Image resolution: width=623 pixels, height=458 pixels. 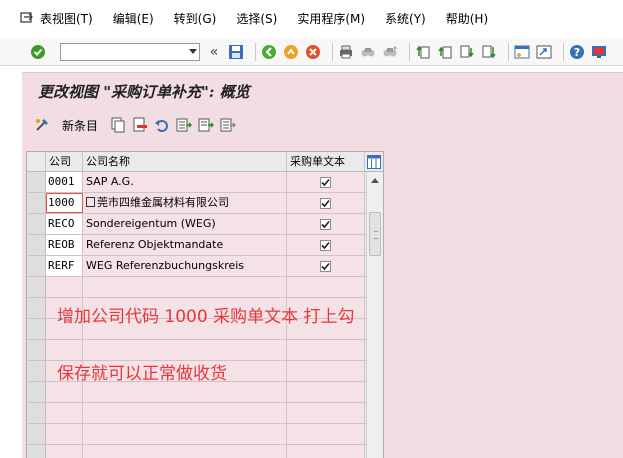 I want to click on menu-selection: 选择(S), so click(x=256, y=18).